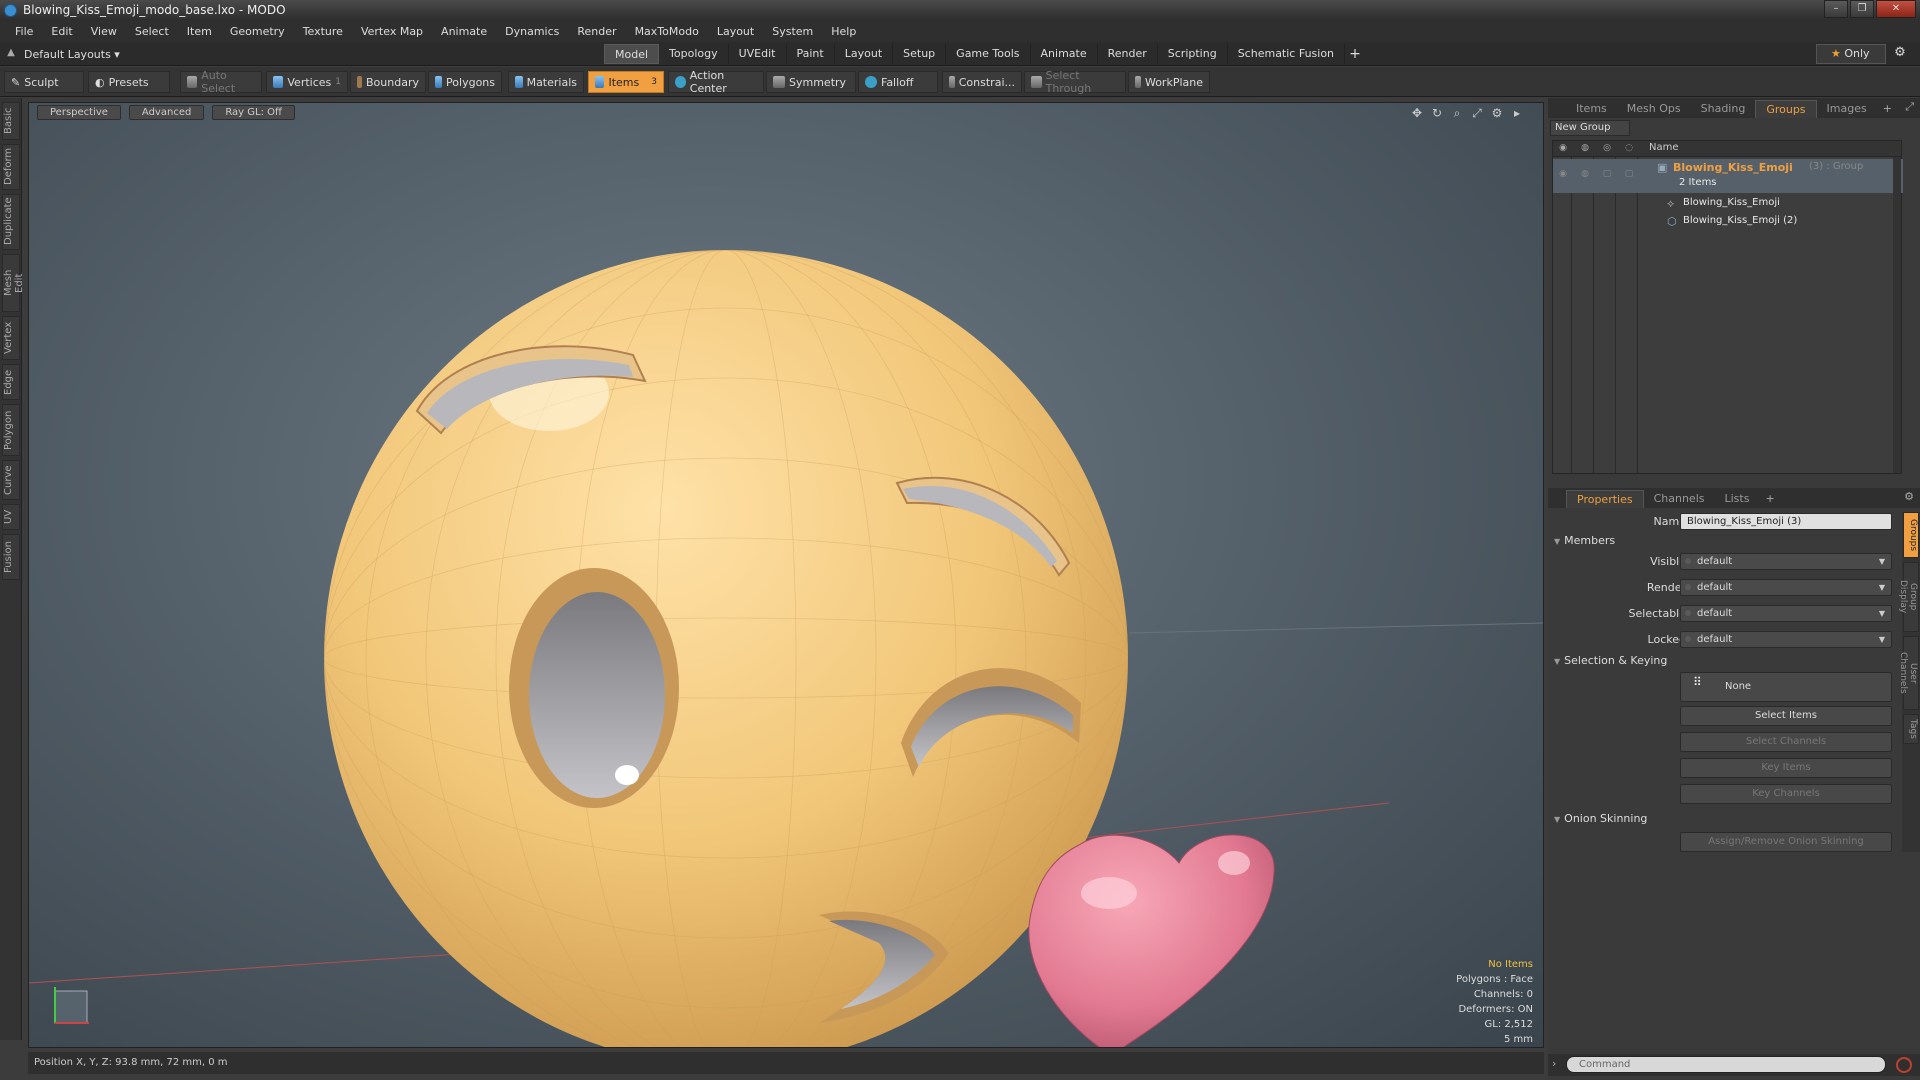 The height and width of the screenshot is (1080, 1920). What do you see at coordinates (1851, 54) in the screenshot?
I see `only-toggle: ★ Only` at bounding box center [1851, 54].